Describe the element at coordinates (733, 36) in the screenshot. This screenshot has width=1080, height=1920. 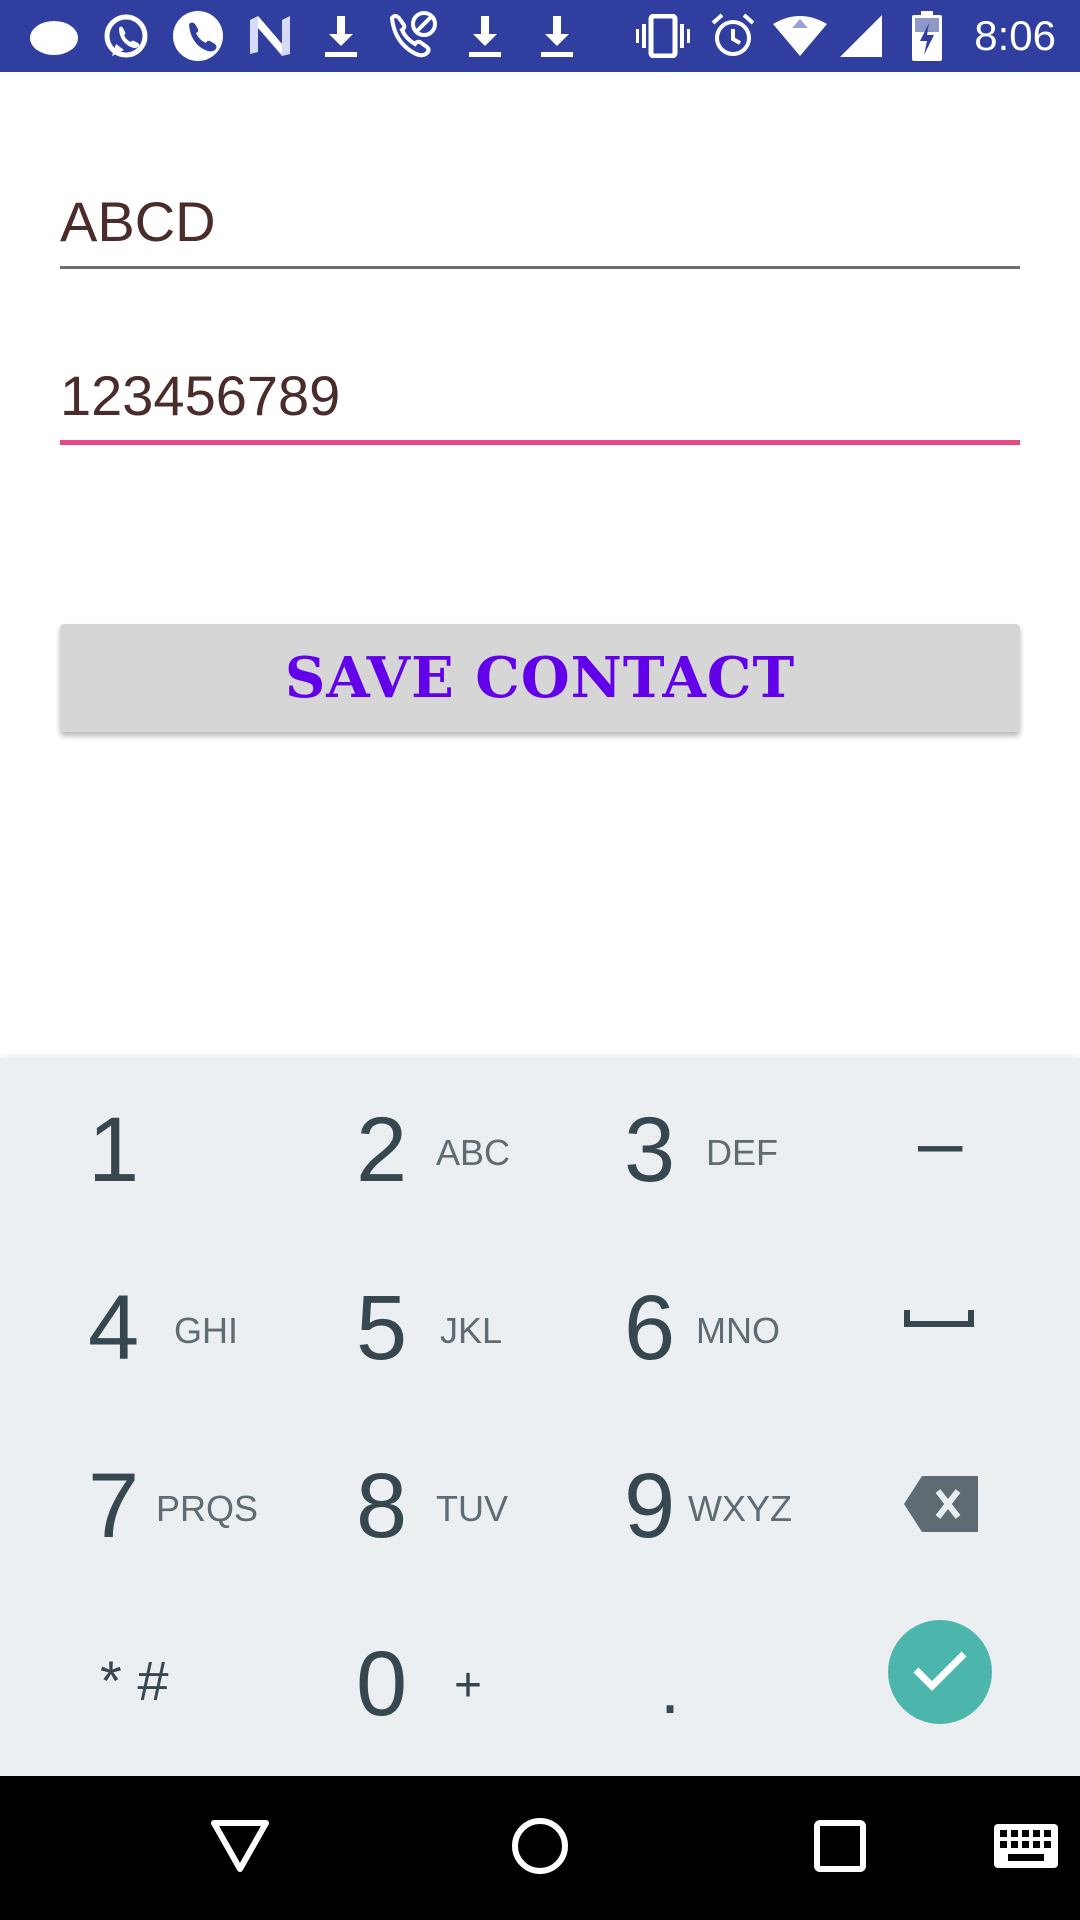
I see `alarm-icon` at that location.